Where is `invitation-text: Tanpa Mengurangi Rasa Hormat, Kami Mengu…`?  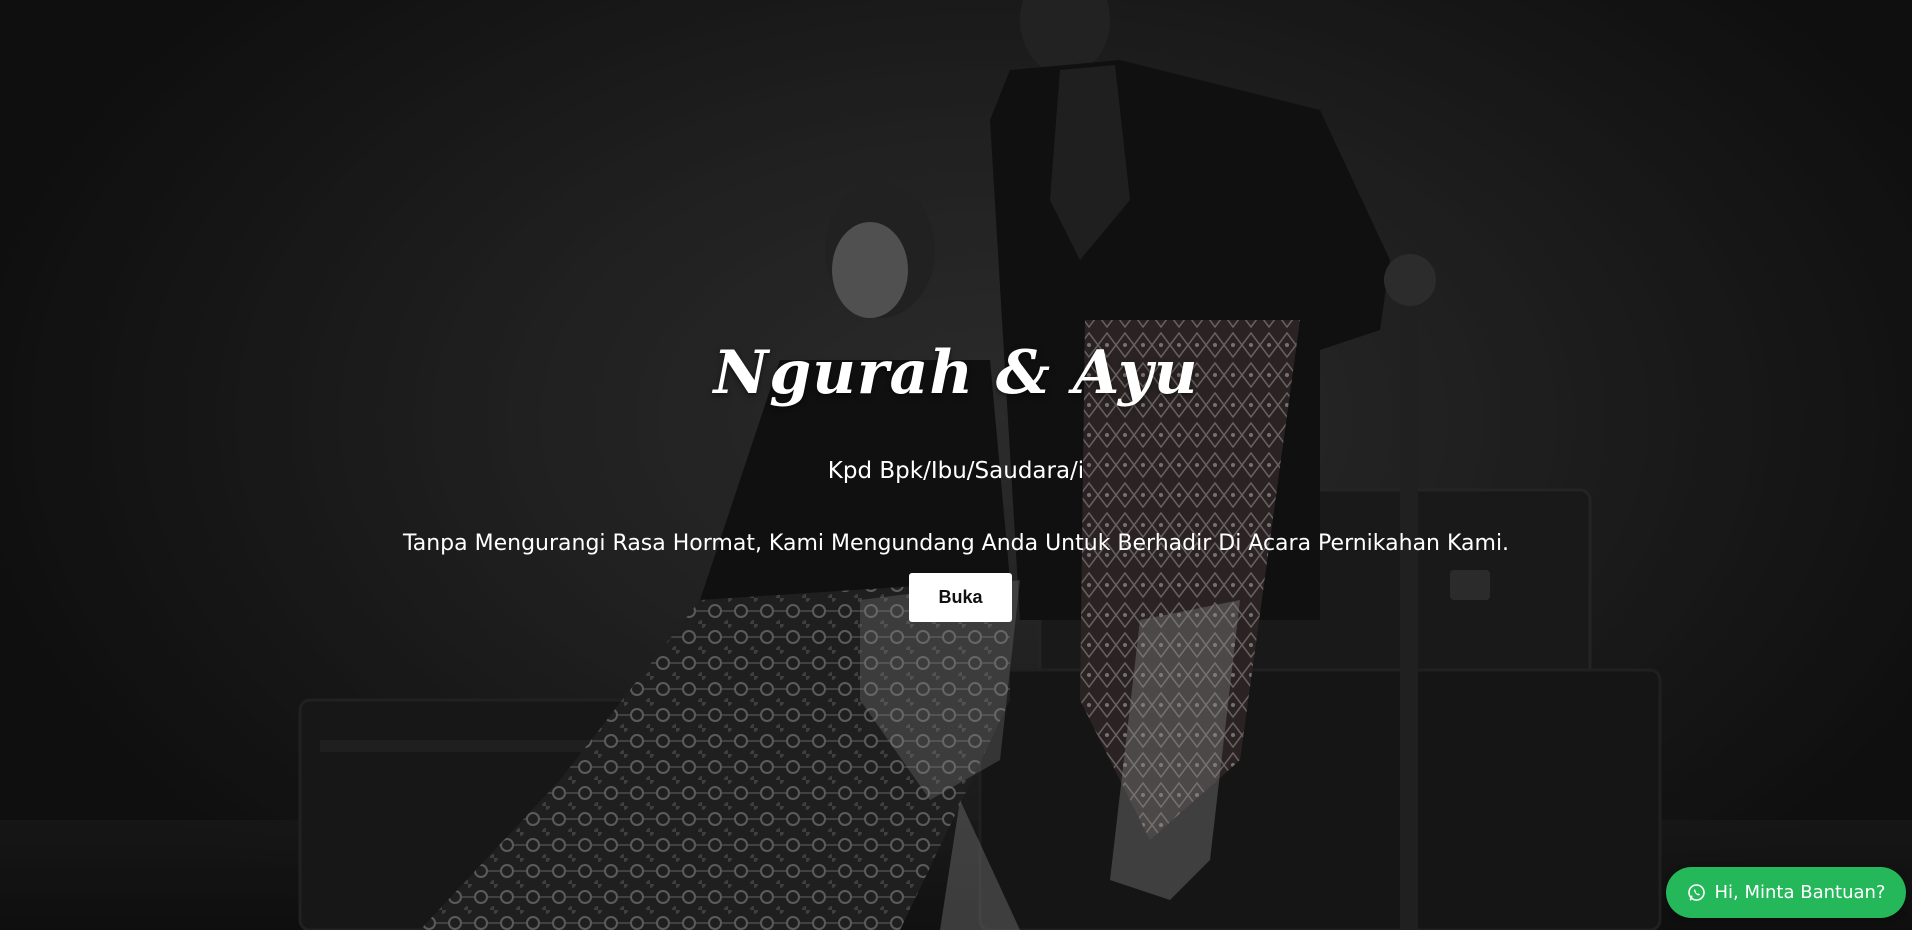 invitation-text: Tanpa Mengurangi Rasa Hormat, Kami Mengu… is located at coordinates (956, 543).